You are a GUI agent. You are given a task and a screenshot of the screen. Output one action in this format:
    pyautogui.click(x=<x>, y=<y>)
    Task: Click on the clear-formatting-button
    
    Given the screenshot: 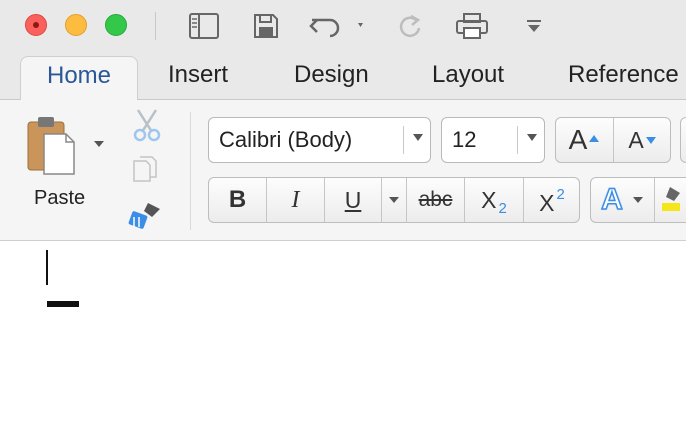 What is the action you would take?
    pyautogui.click(x=683, y=140)
    